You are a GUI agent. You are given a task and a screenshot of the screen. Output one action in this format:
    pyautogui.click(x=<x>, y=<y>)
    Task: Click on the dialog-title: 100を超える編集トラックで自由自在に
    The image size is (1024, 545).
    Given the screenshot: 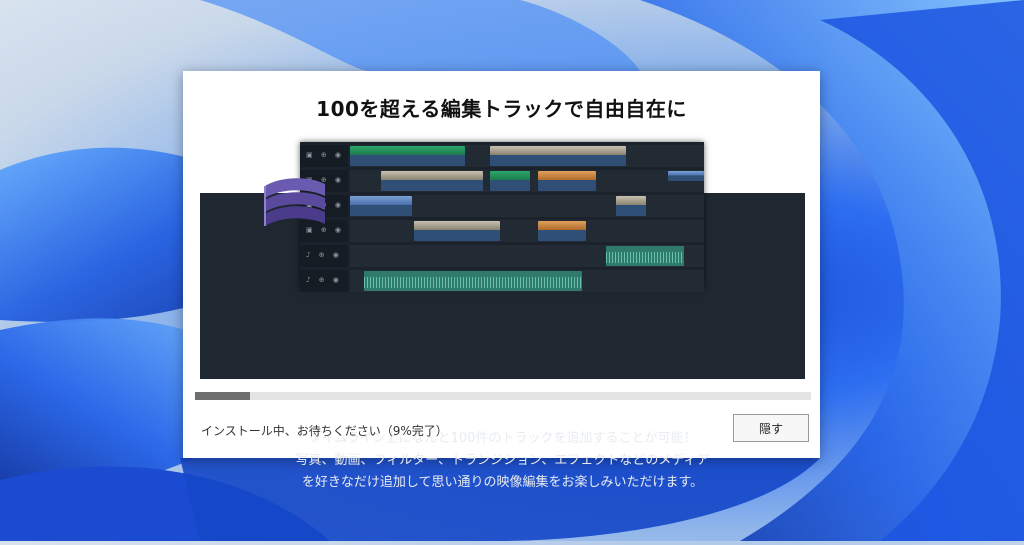 What is the action you would take?
    pyautogui.click(x=501, y=109)
    